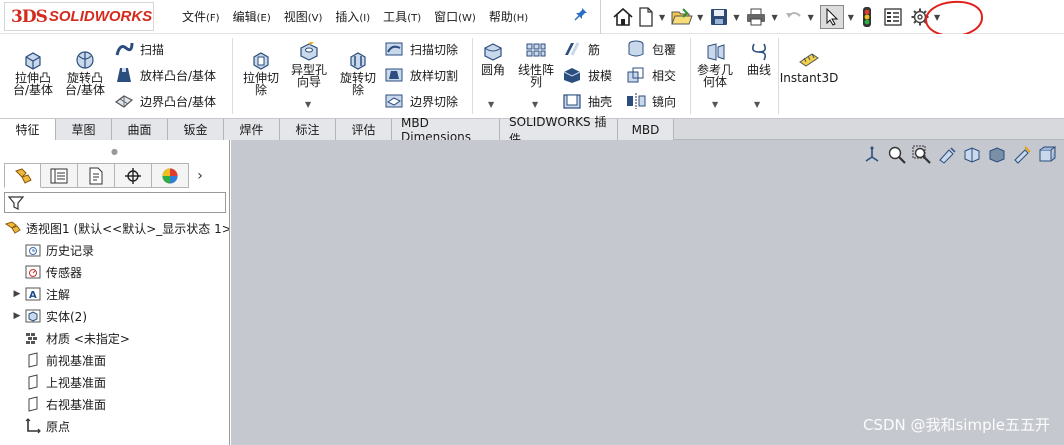  Describe the element at coordinates (364, 129) in the screenshot. I see `tab-evaluate: 评估` at that location.